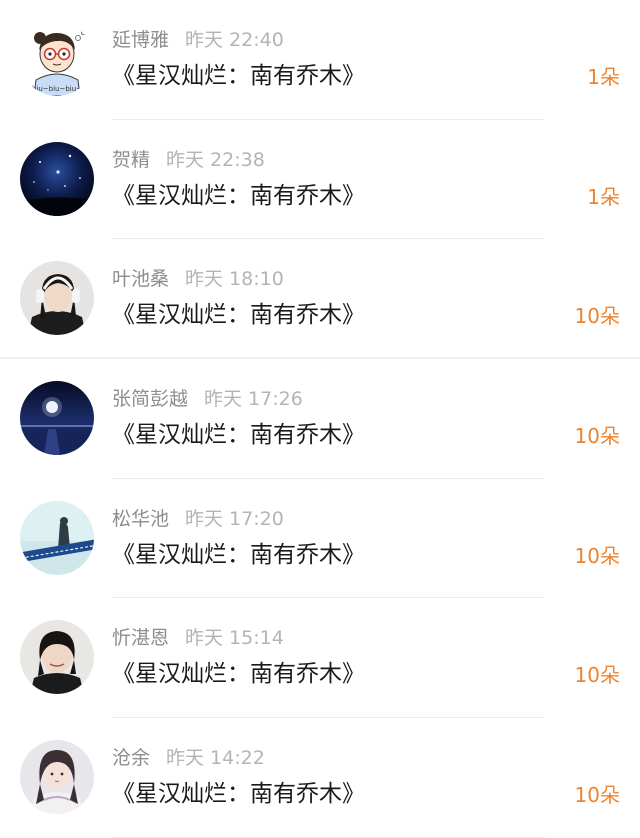 The image size is (640, 838). What do you see at coordinates (140, 519) in the screenshot?
I see `user-name: 松华池` at bounding box center [140, 519].